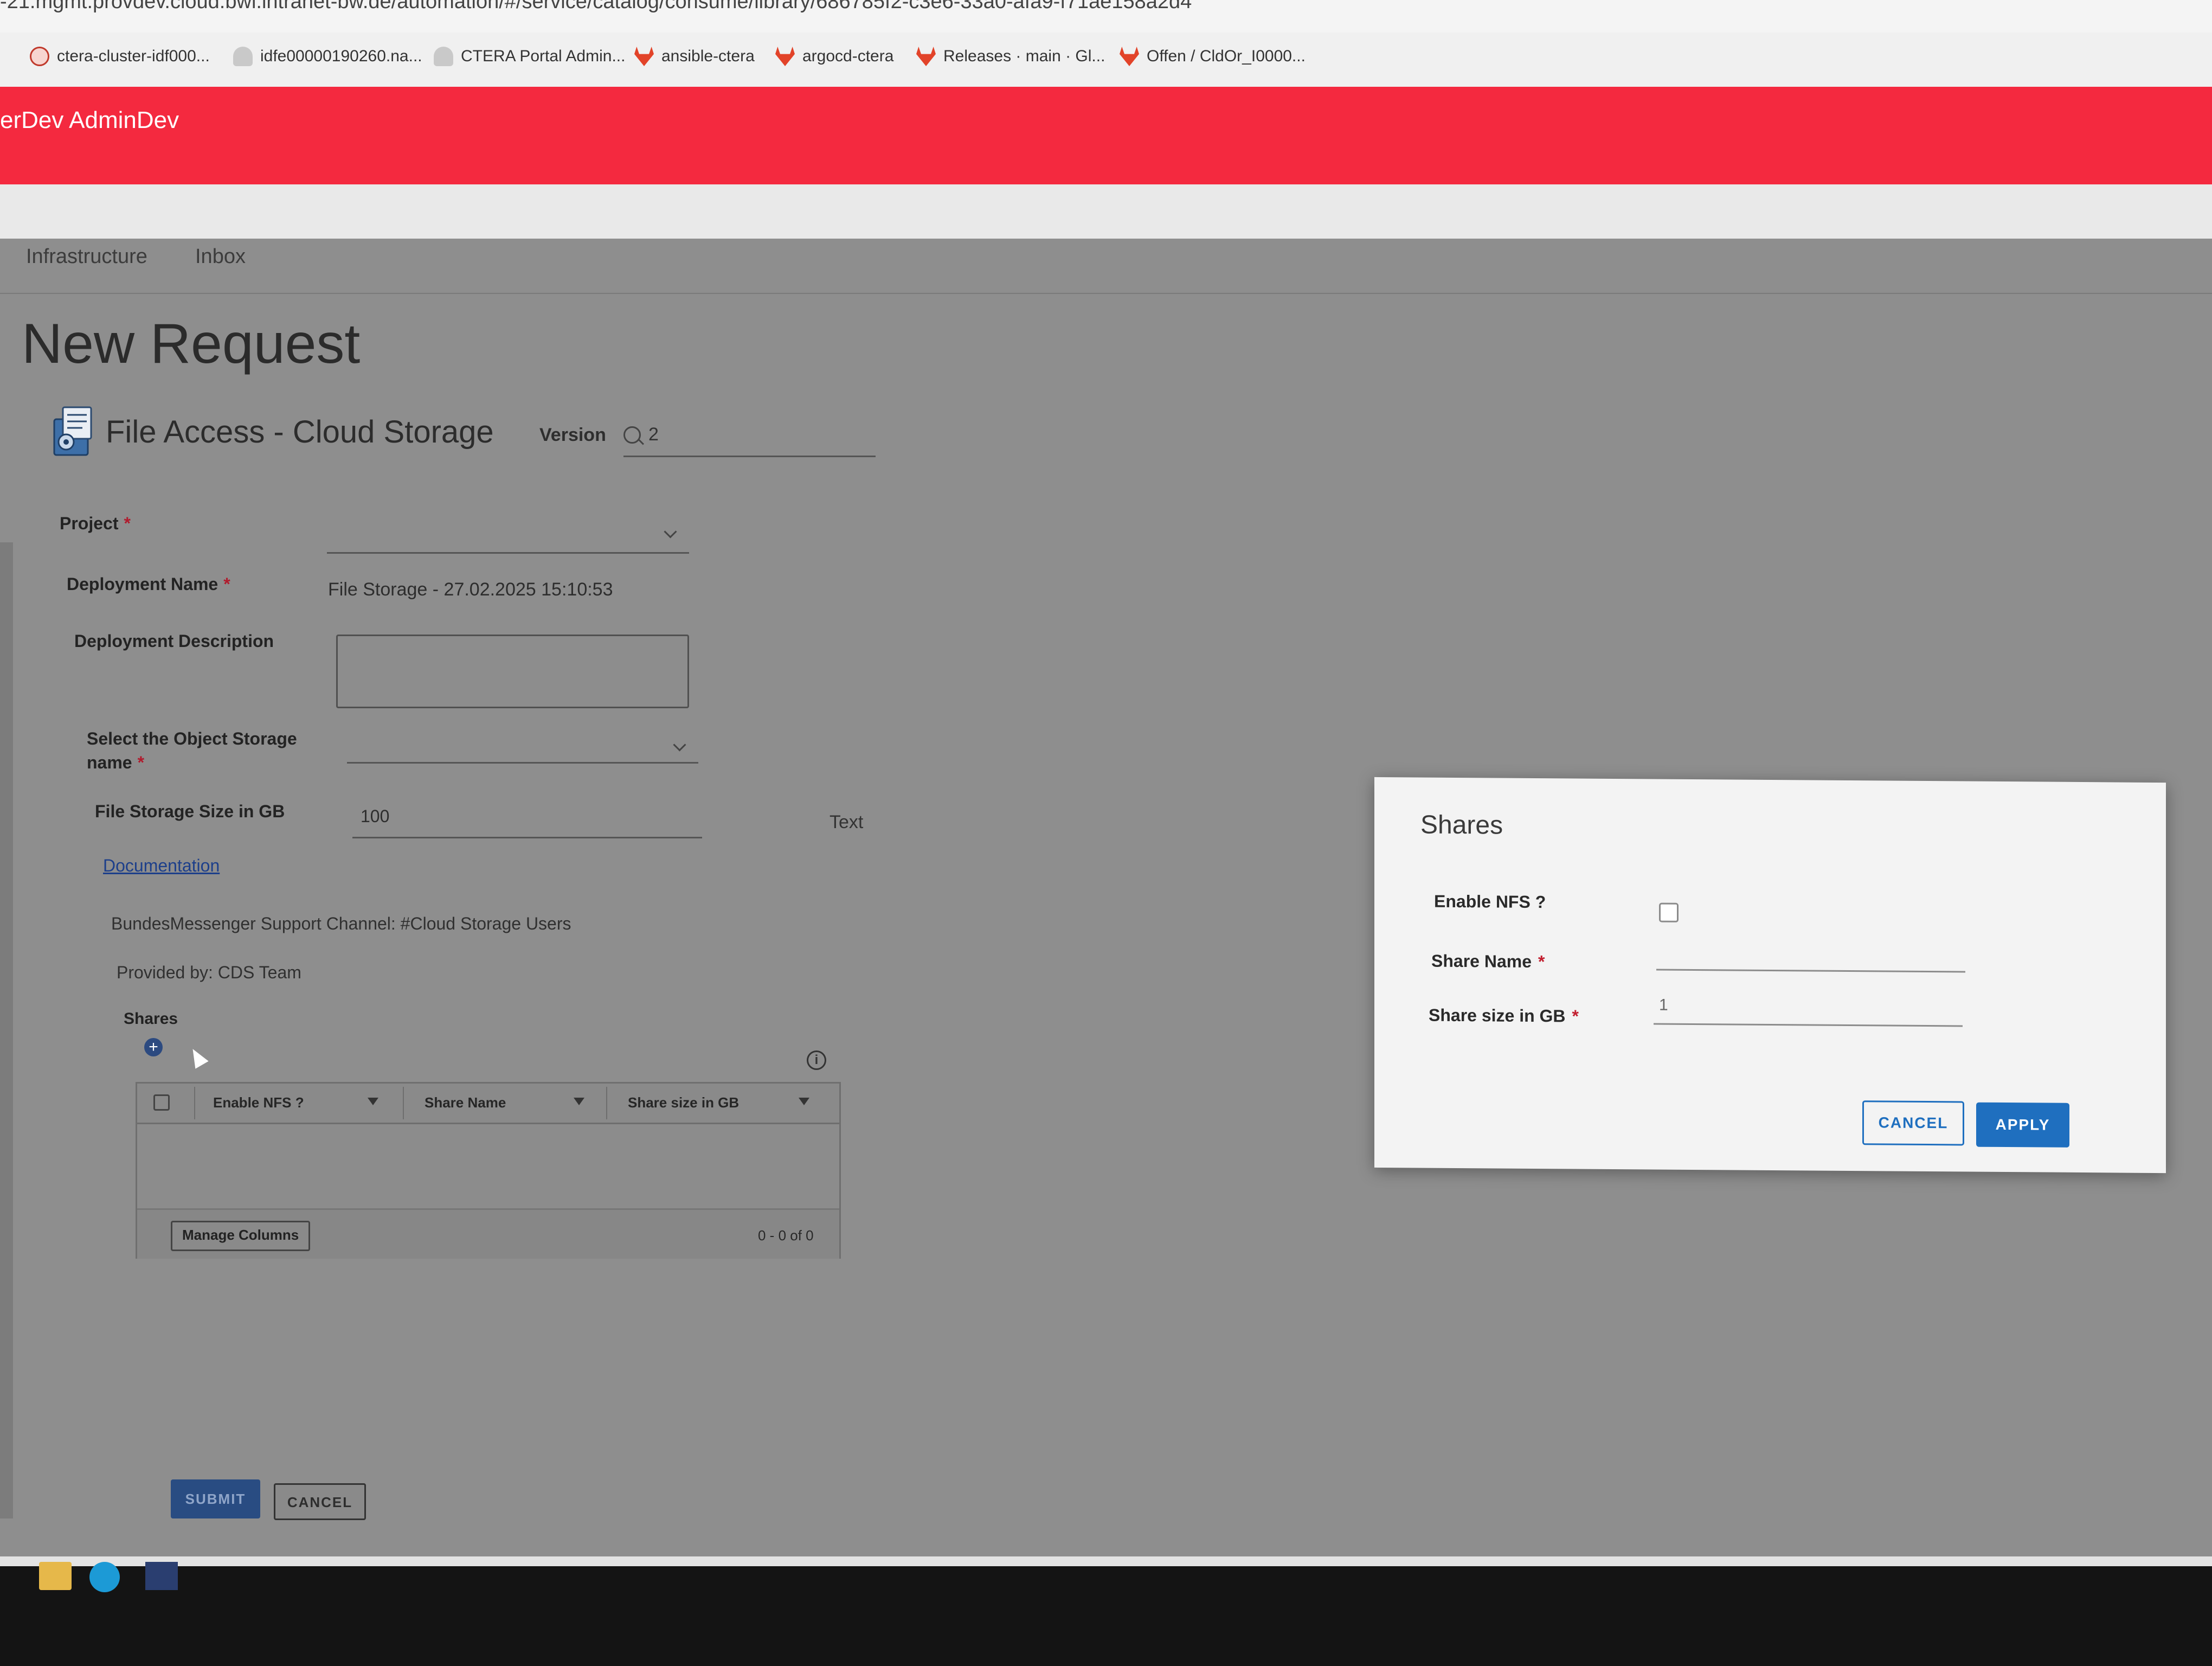 This screenshot has height=1666, width=2212. I want to click on object-storage-dropdown, so click(522, 747).